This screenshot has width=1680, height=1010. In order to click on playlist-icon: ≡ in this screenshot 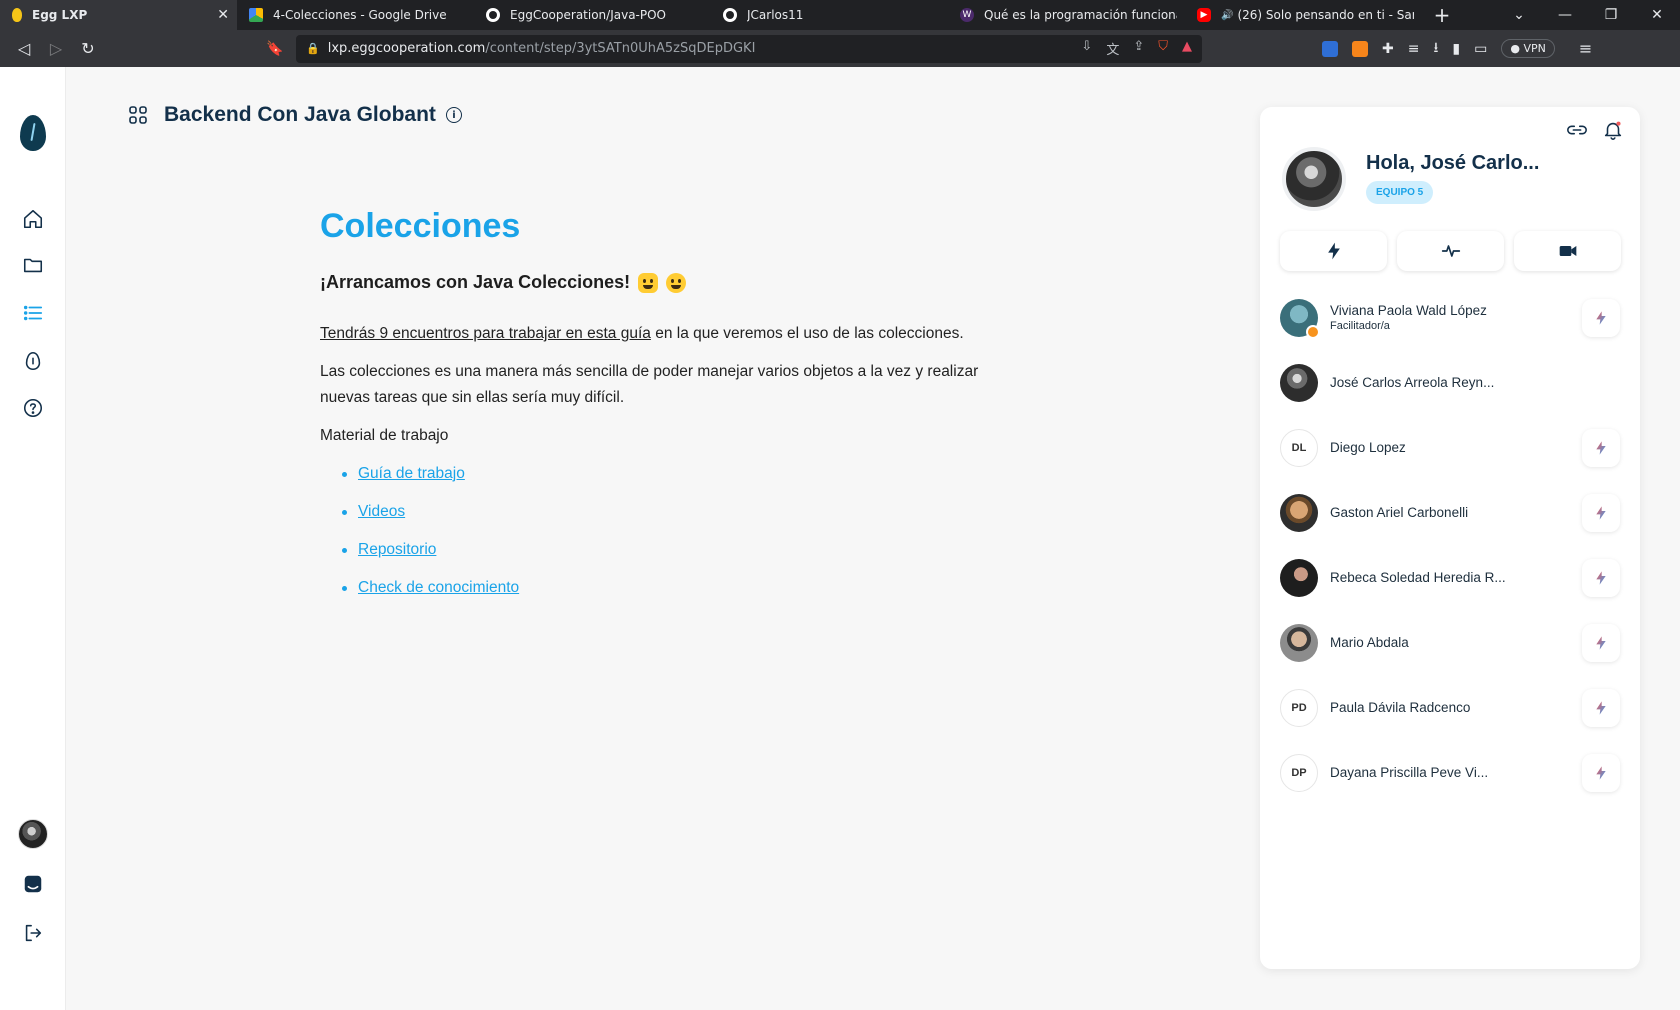, I will do `click(1414, 49)`.